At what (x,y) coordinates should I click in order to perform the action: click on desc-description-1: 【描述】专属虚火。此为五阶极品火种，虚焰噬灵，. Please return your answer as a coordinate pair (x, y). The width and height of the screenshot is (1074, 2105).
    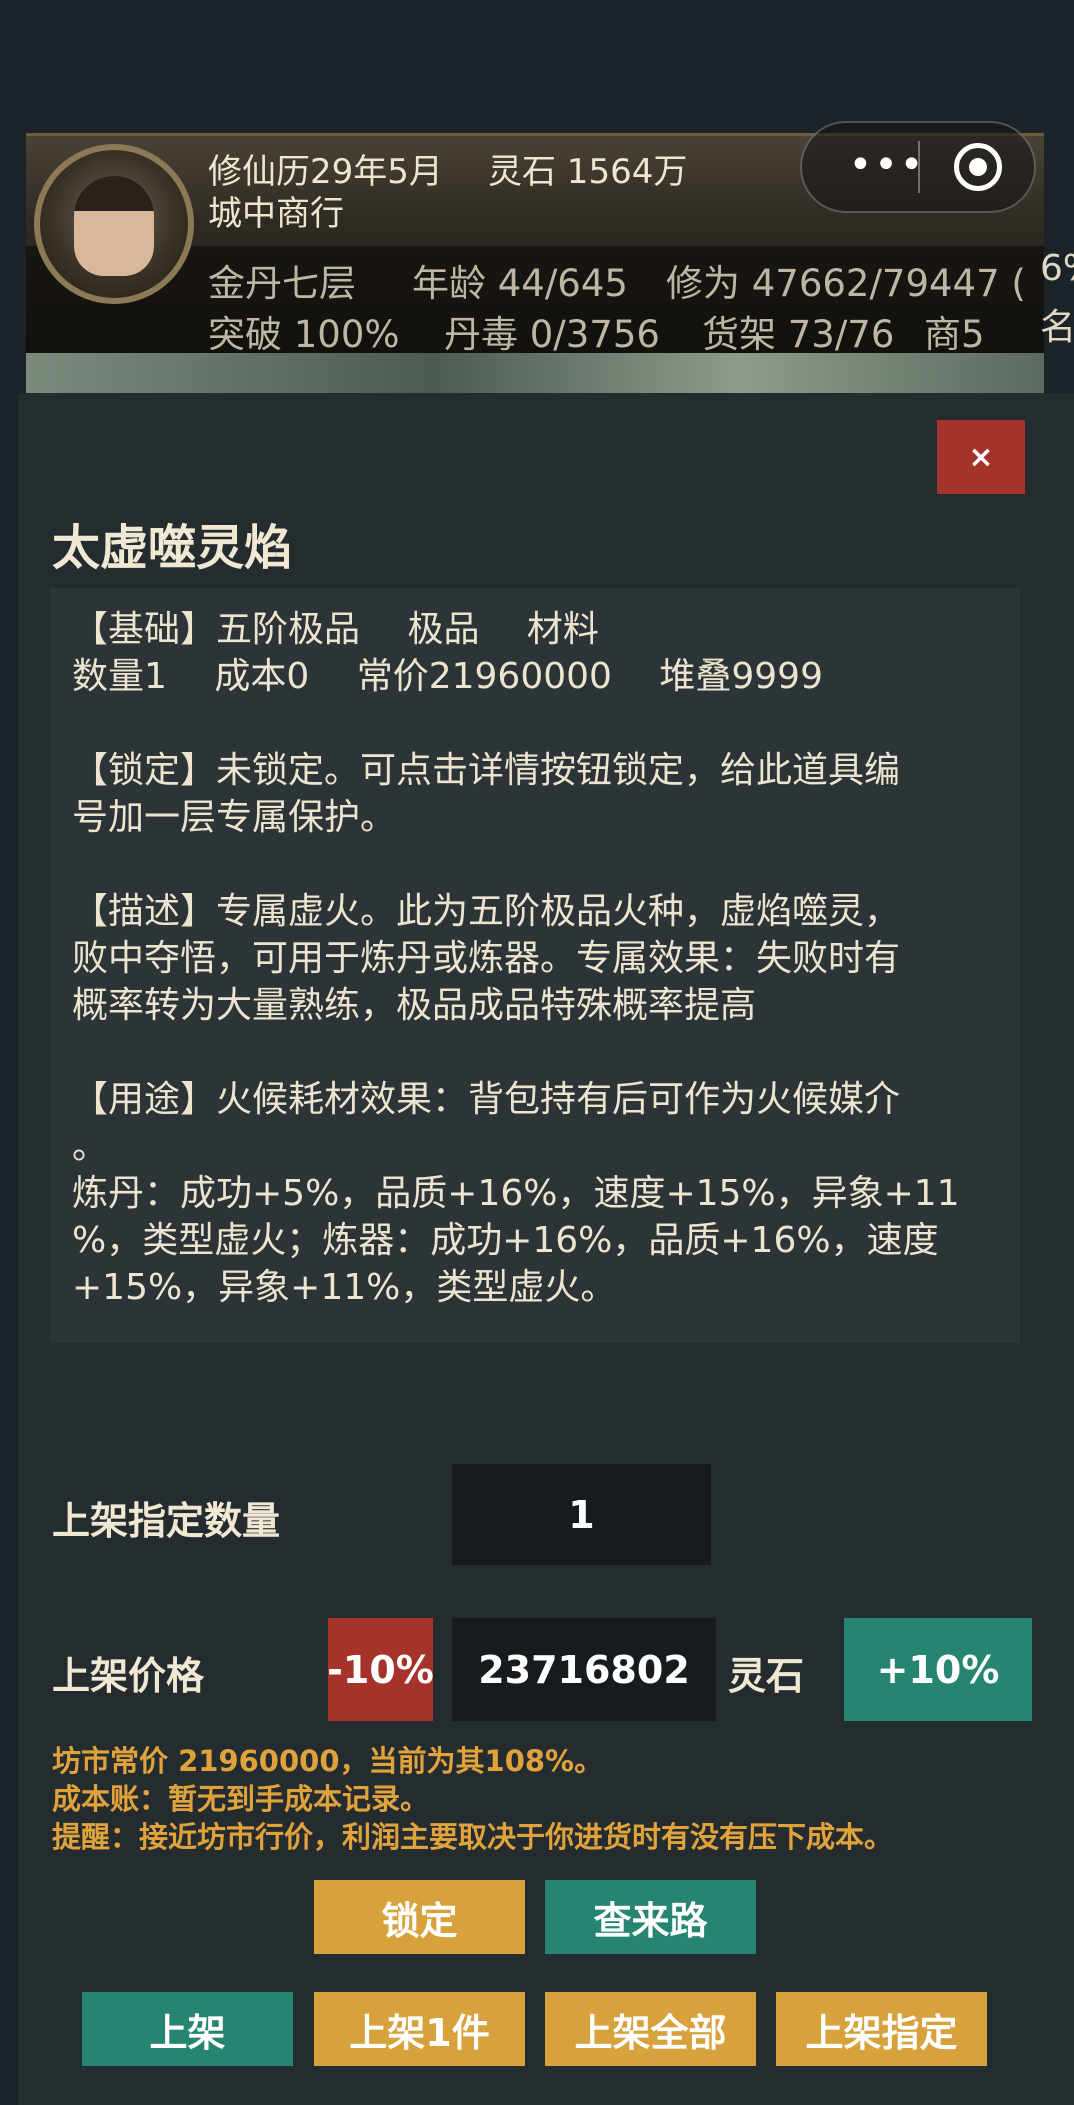
    Looking at the image, I should click on (486, 911).